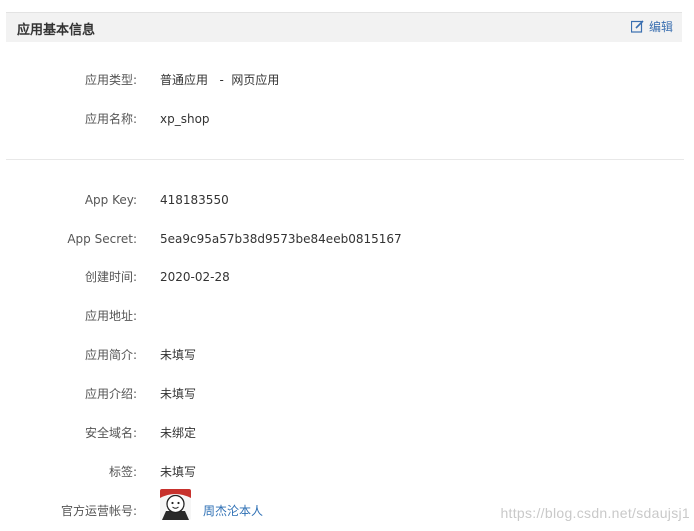 The image size is (694, 531). Describe the element at coordinates (595, 513) in the screenshot. I see `watermark: https://blog.csdn.net/sdaujsj1` at that location.